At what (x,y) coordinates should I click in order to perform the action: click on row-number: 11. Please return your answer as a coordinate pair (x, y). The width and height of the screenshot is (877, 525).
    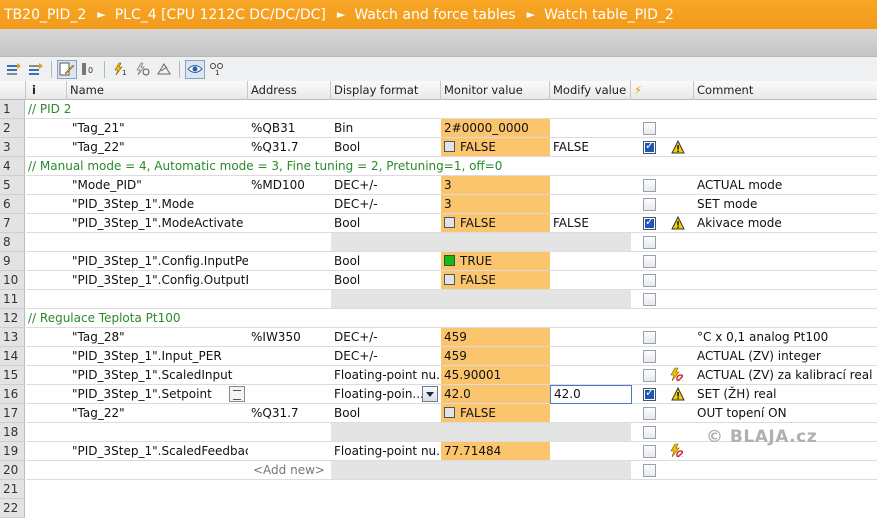
    Looking at the image, I should click on (12, 299).